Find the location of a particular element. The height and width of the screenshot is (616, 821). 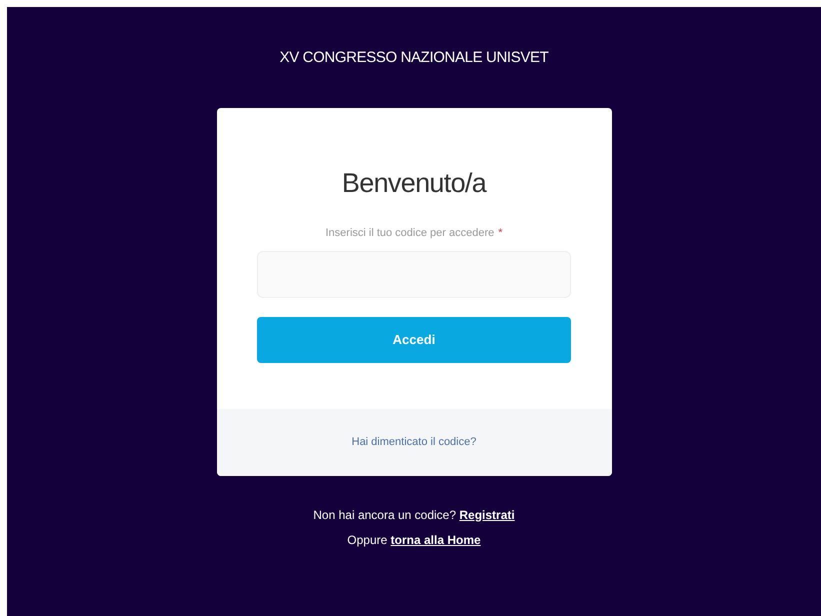

footer-link: Registrati is located at coordinates (487, 515).